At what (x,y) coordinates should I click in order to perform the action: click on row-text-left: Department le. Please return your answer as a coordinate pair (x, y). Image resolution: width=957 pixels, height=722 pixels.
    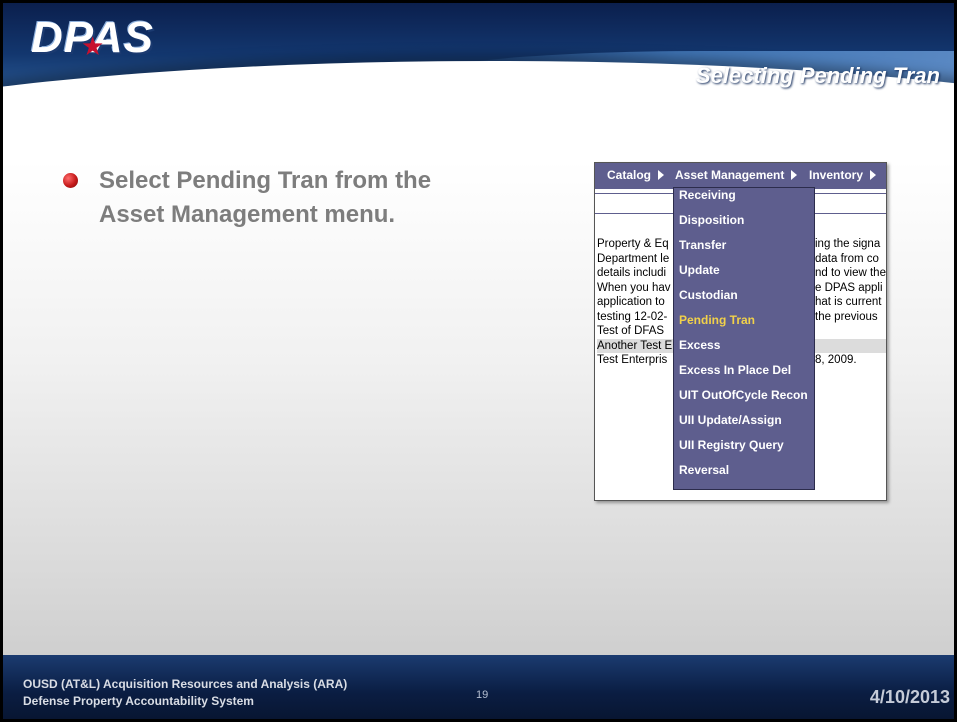
    Looking at the image, I should click on (633, 258).